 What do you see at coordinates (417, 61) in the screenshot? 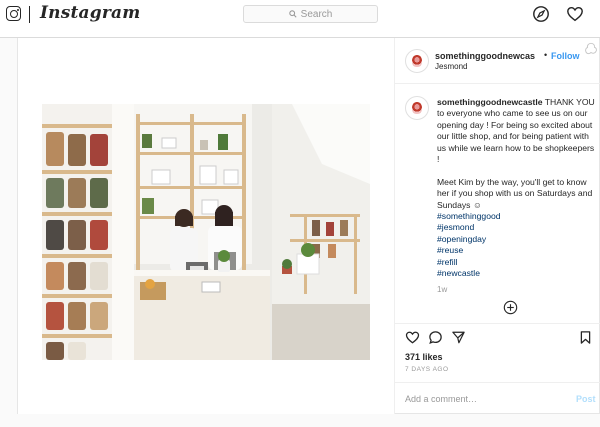
I see `avatar` at bounding box center [417, 61].